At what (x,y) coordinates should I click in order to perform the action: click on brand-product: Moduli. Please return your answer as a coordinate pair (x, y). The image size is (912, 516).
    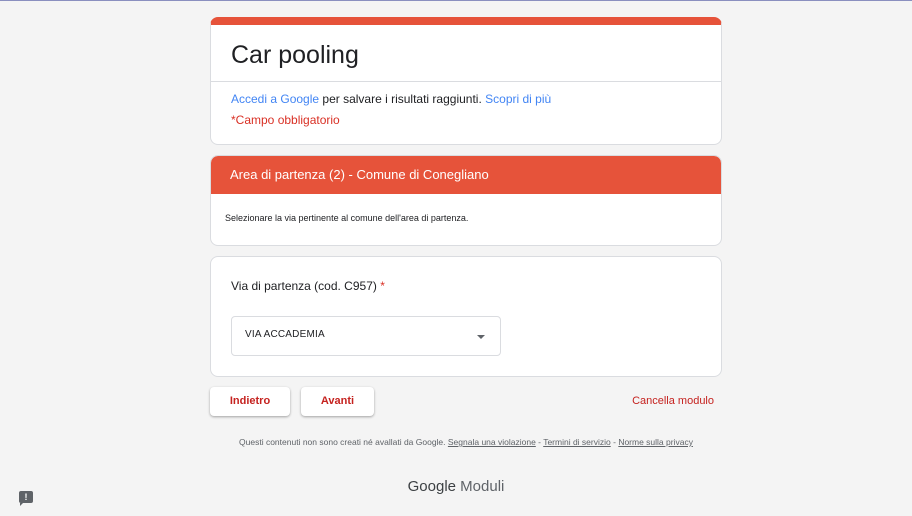
    Looking at the image, I should click on (480, 486).